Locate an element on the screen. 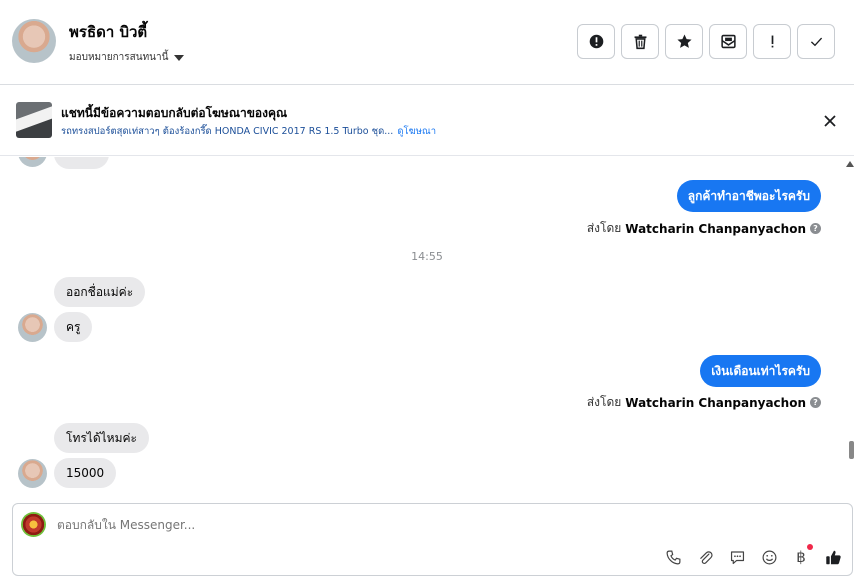 The width and height of the screenshot is (854, 579). checkmark-icon is located at coordinates (816, 42).